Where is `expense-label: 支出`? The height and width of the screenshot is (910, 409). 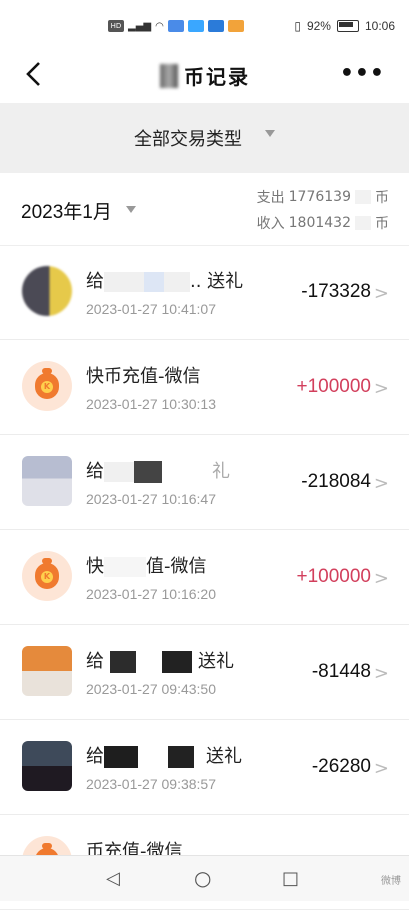
expense-label: 支出 is located at coordinates (270, 198).